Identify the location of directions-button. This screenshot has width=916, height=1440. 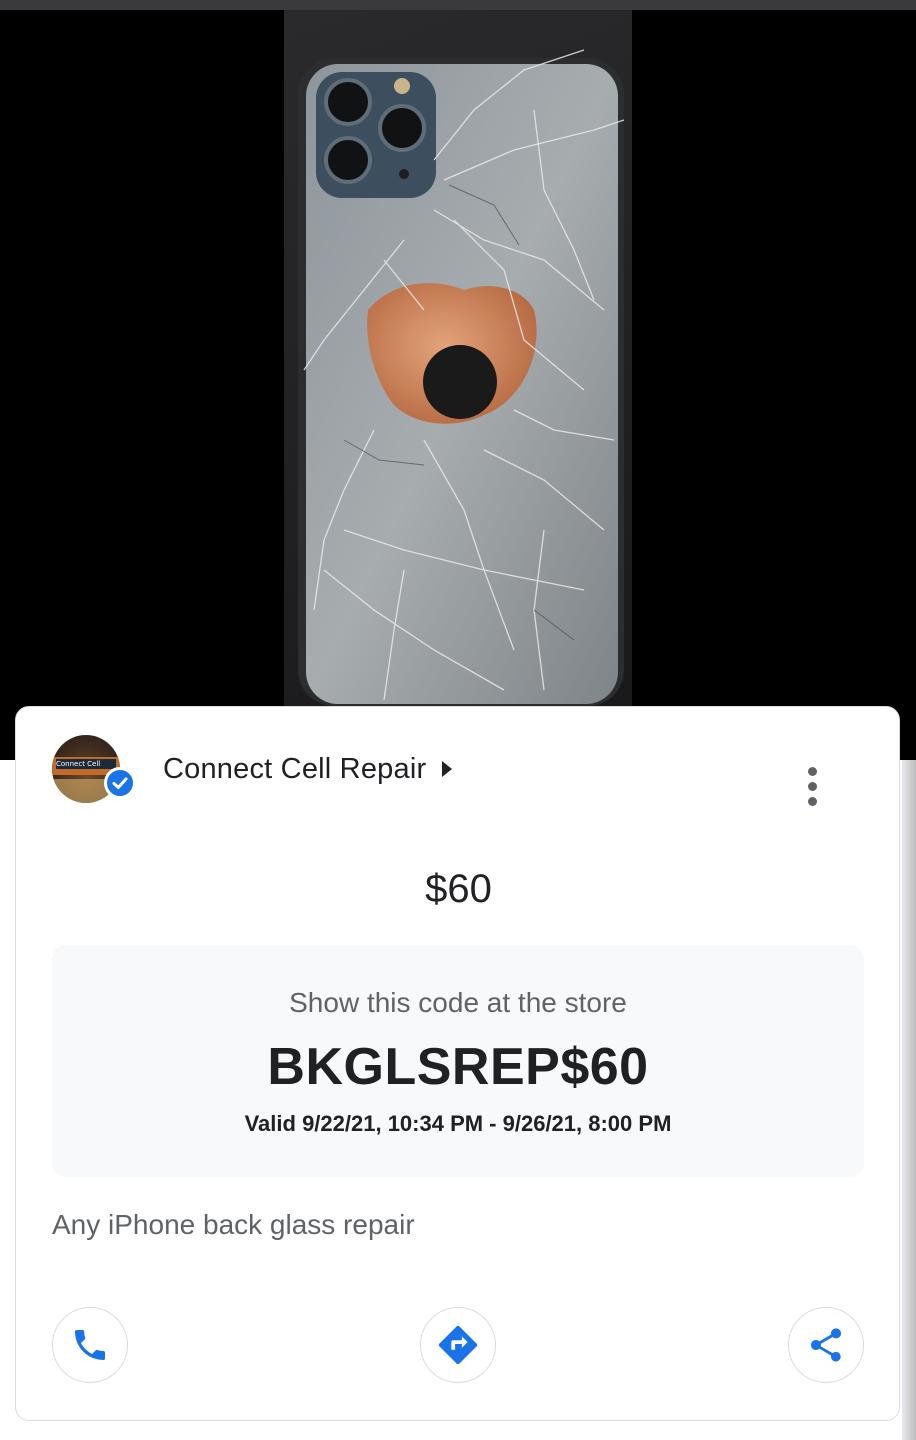
(458, 1345).